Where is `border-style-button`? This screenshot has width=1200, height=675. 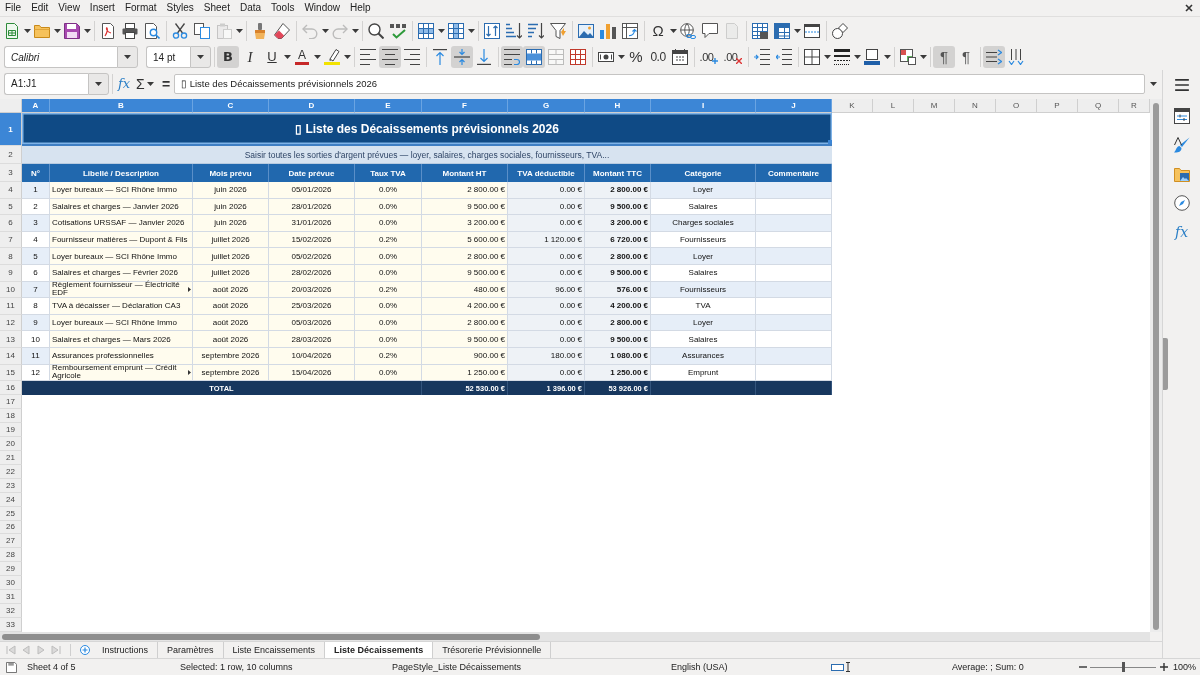
border-style-button is located at coordinates (846, 57).